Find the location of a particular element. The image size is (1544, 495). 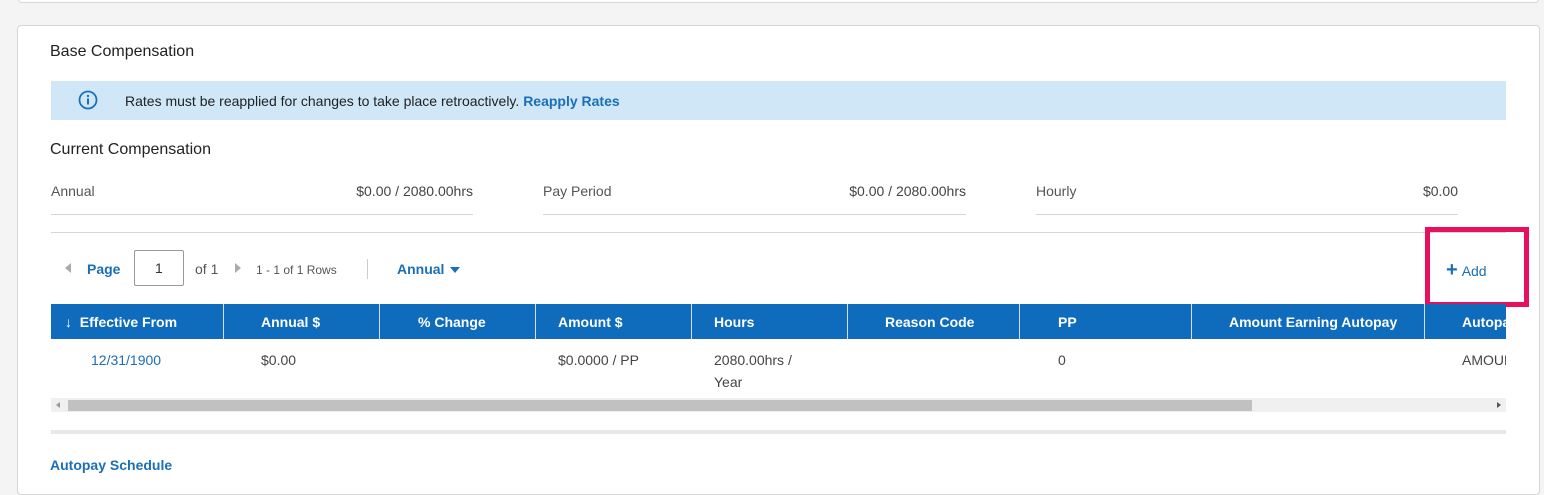

hourly-field: Hourly $0.00 is located at coordinates (1247, 198).